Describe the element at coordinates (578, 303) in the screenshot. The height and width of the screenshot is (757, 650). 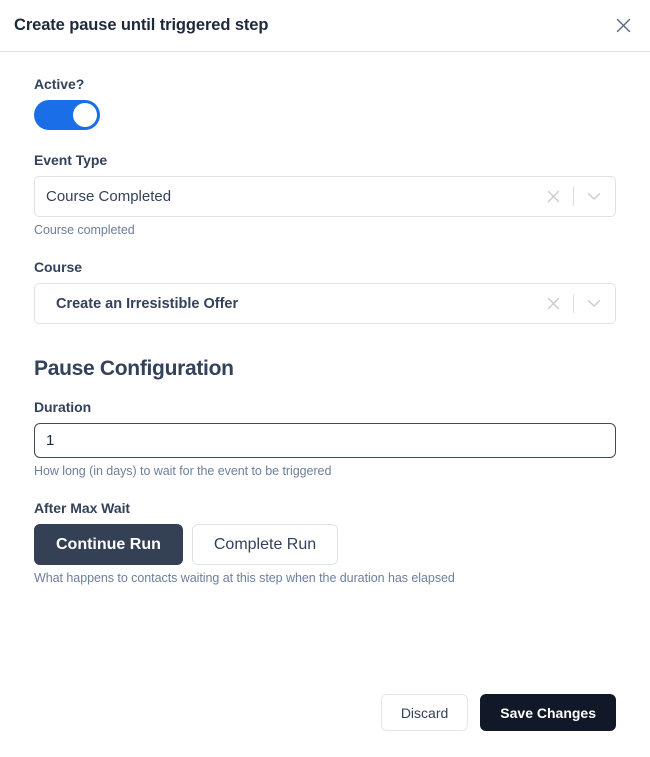
I see `course-select-icons` at that location.